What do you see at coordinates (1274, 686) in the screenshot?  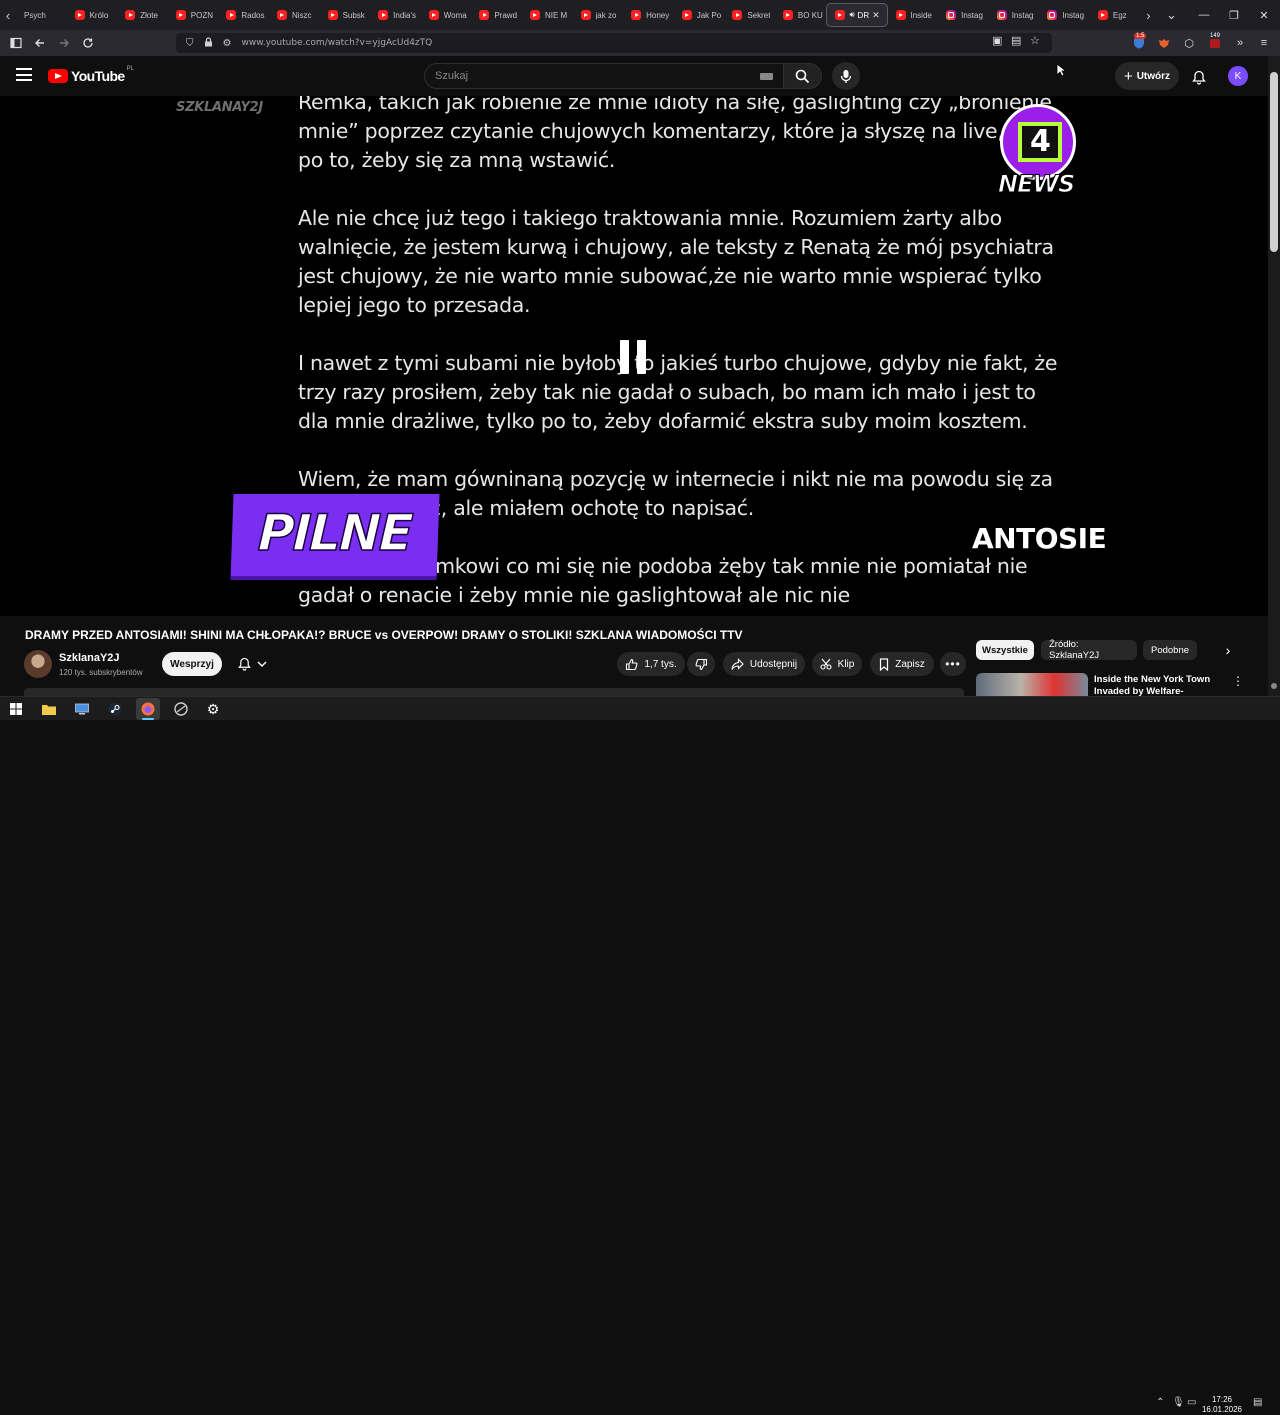 I see `scrollbar-down-arrow` at bounding box center [1274, 686].